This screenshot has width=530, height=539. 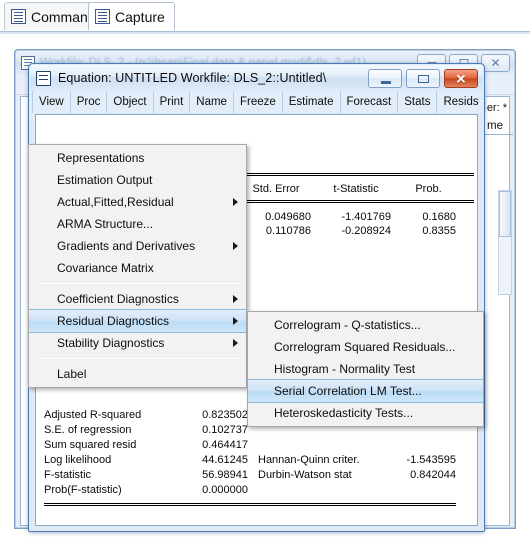 I want to click on summary-label-adjusted-r-squared: Adjusted R-squared, so click(x=93, y=415).